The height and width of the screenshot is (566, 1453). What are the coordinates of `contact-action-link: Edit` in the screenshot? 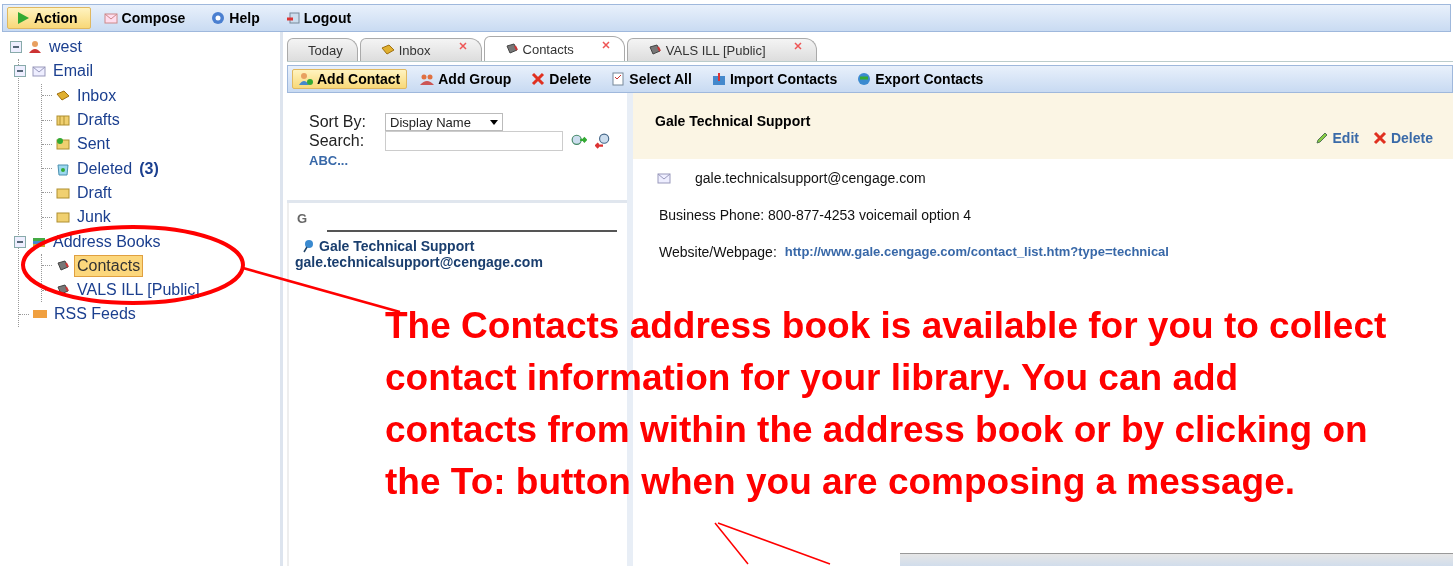 It's located at (1336, 138).